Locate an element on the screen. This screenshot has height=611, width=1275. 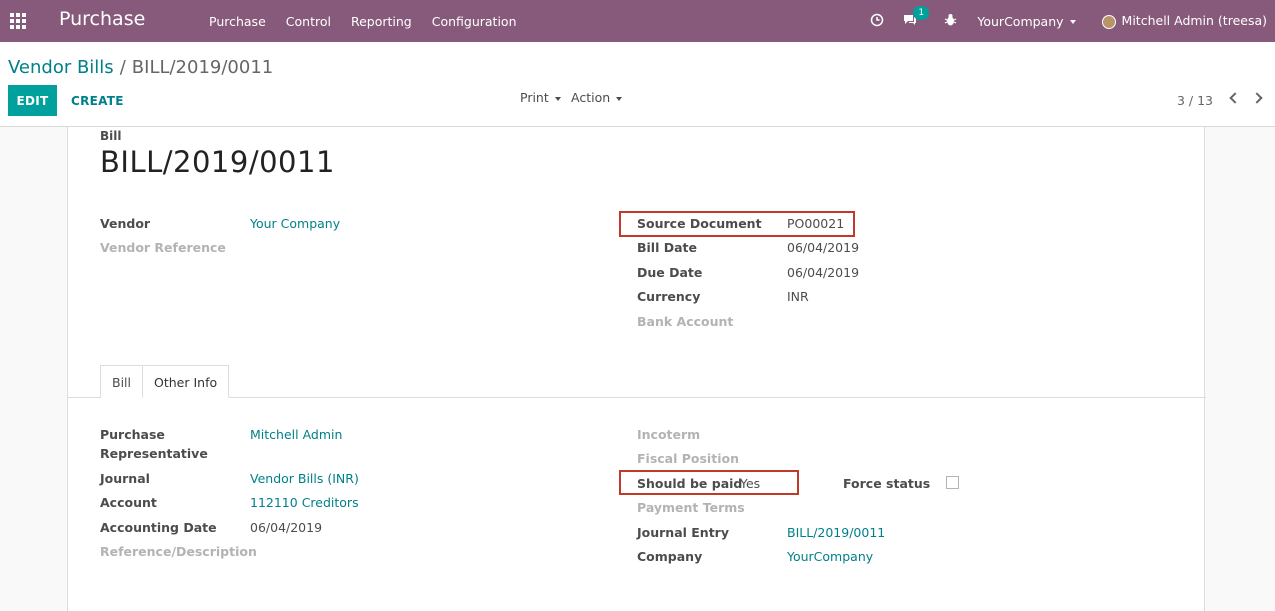
tab-other-info: Other Info is located at coordinates (186, 381).